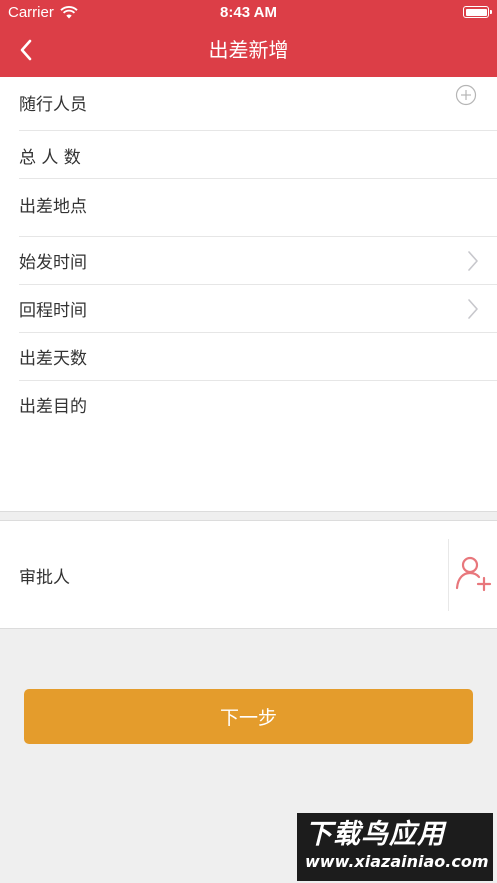 Image resolution: width=497 pixels, height=883 pixels. I want to click on section-separator, so click(248, 516).